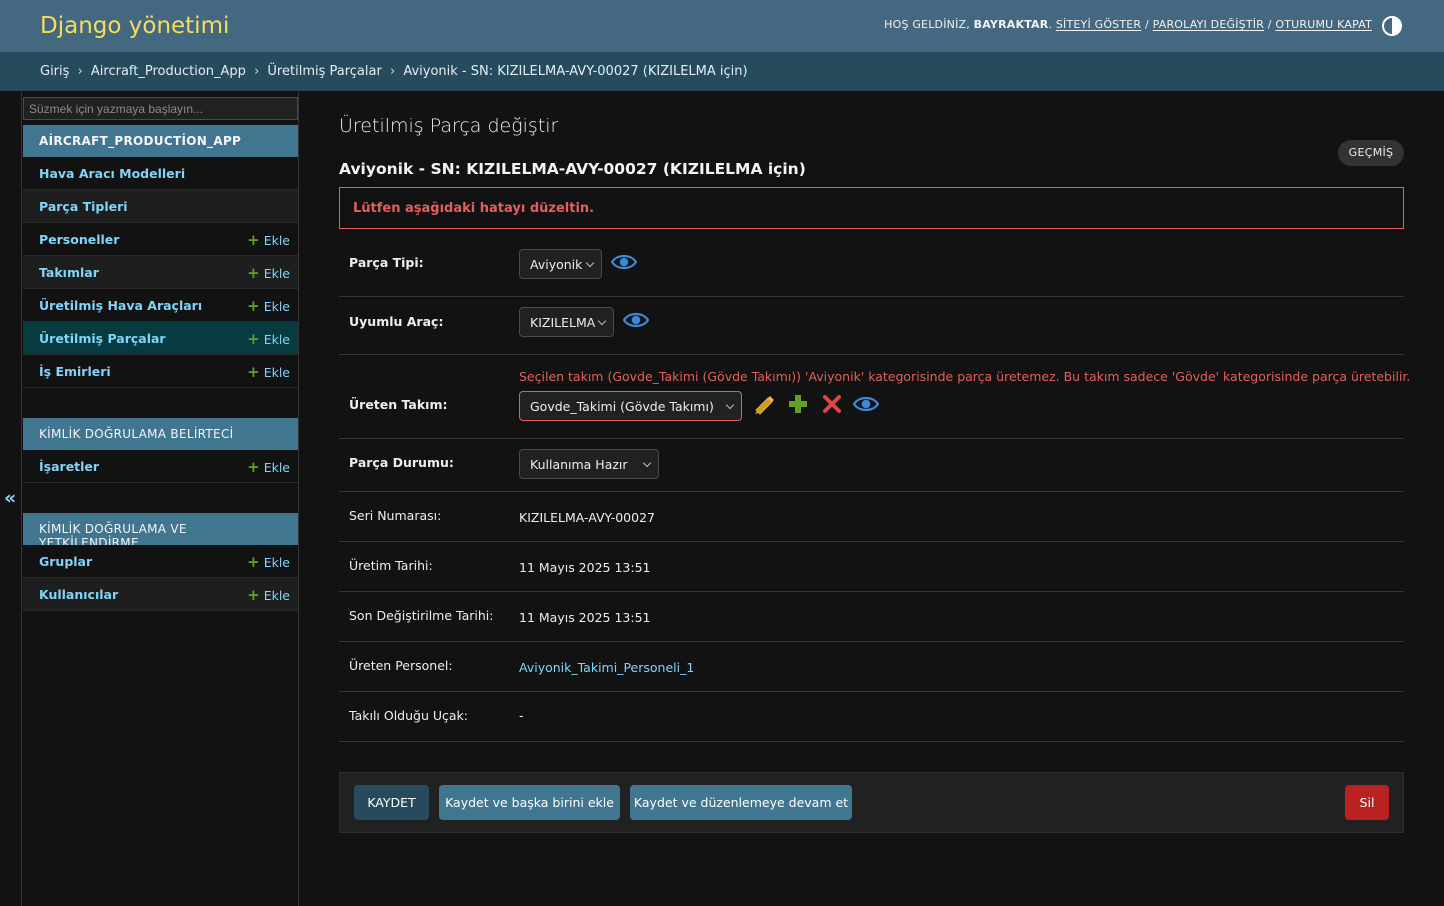 Image resolution: width=1444 pixels, height=906 pixels. Describe the element at coordinates (927, 24) in the screenshot. I see `welcome-text: HOŞ GELDİNİZ,` at that location.